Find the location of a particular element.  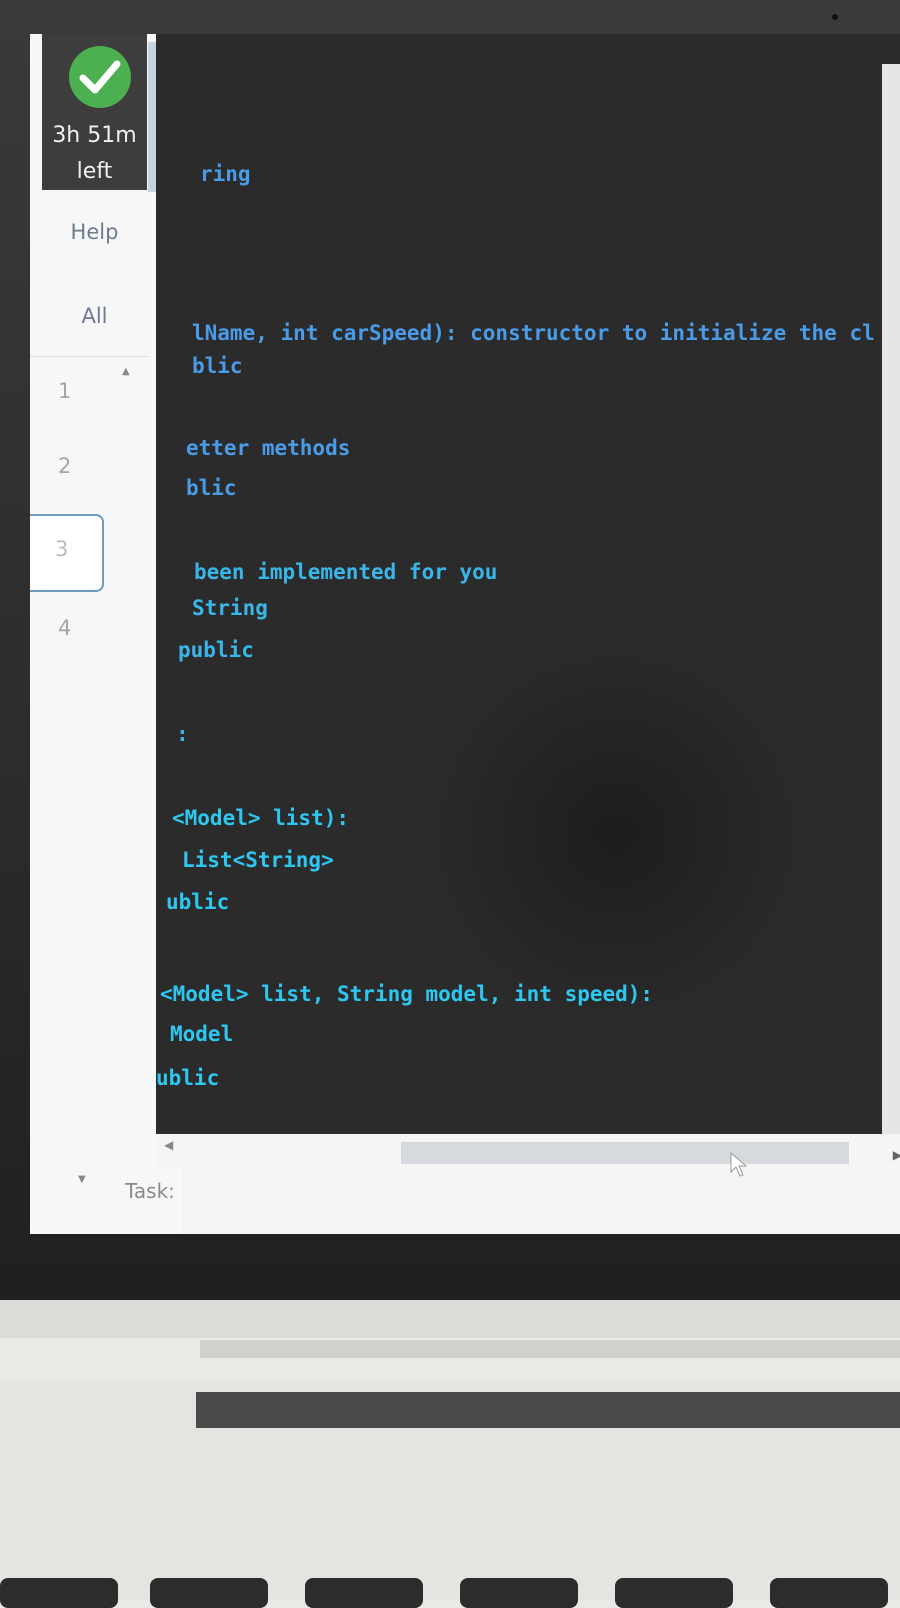

laptop-edge is located at coordinates (548, 1410).